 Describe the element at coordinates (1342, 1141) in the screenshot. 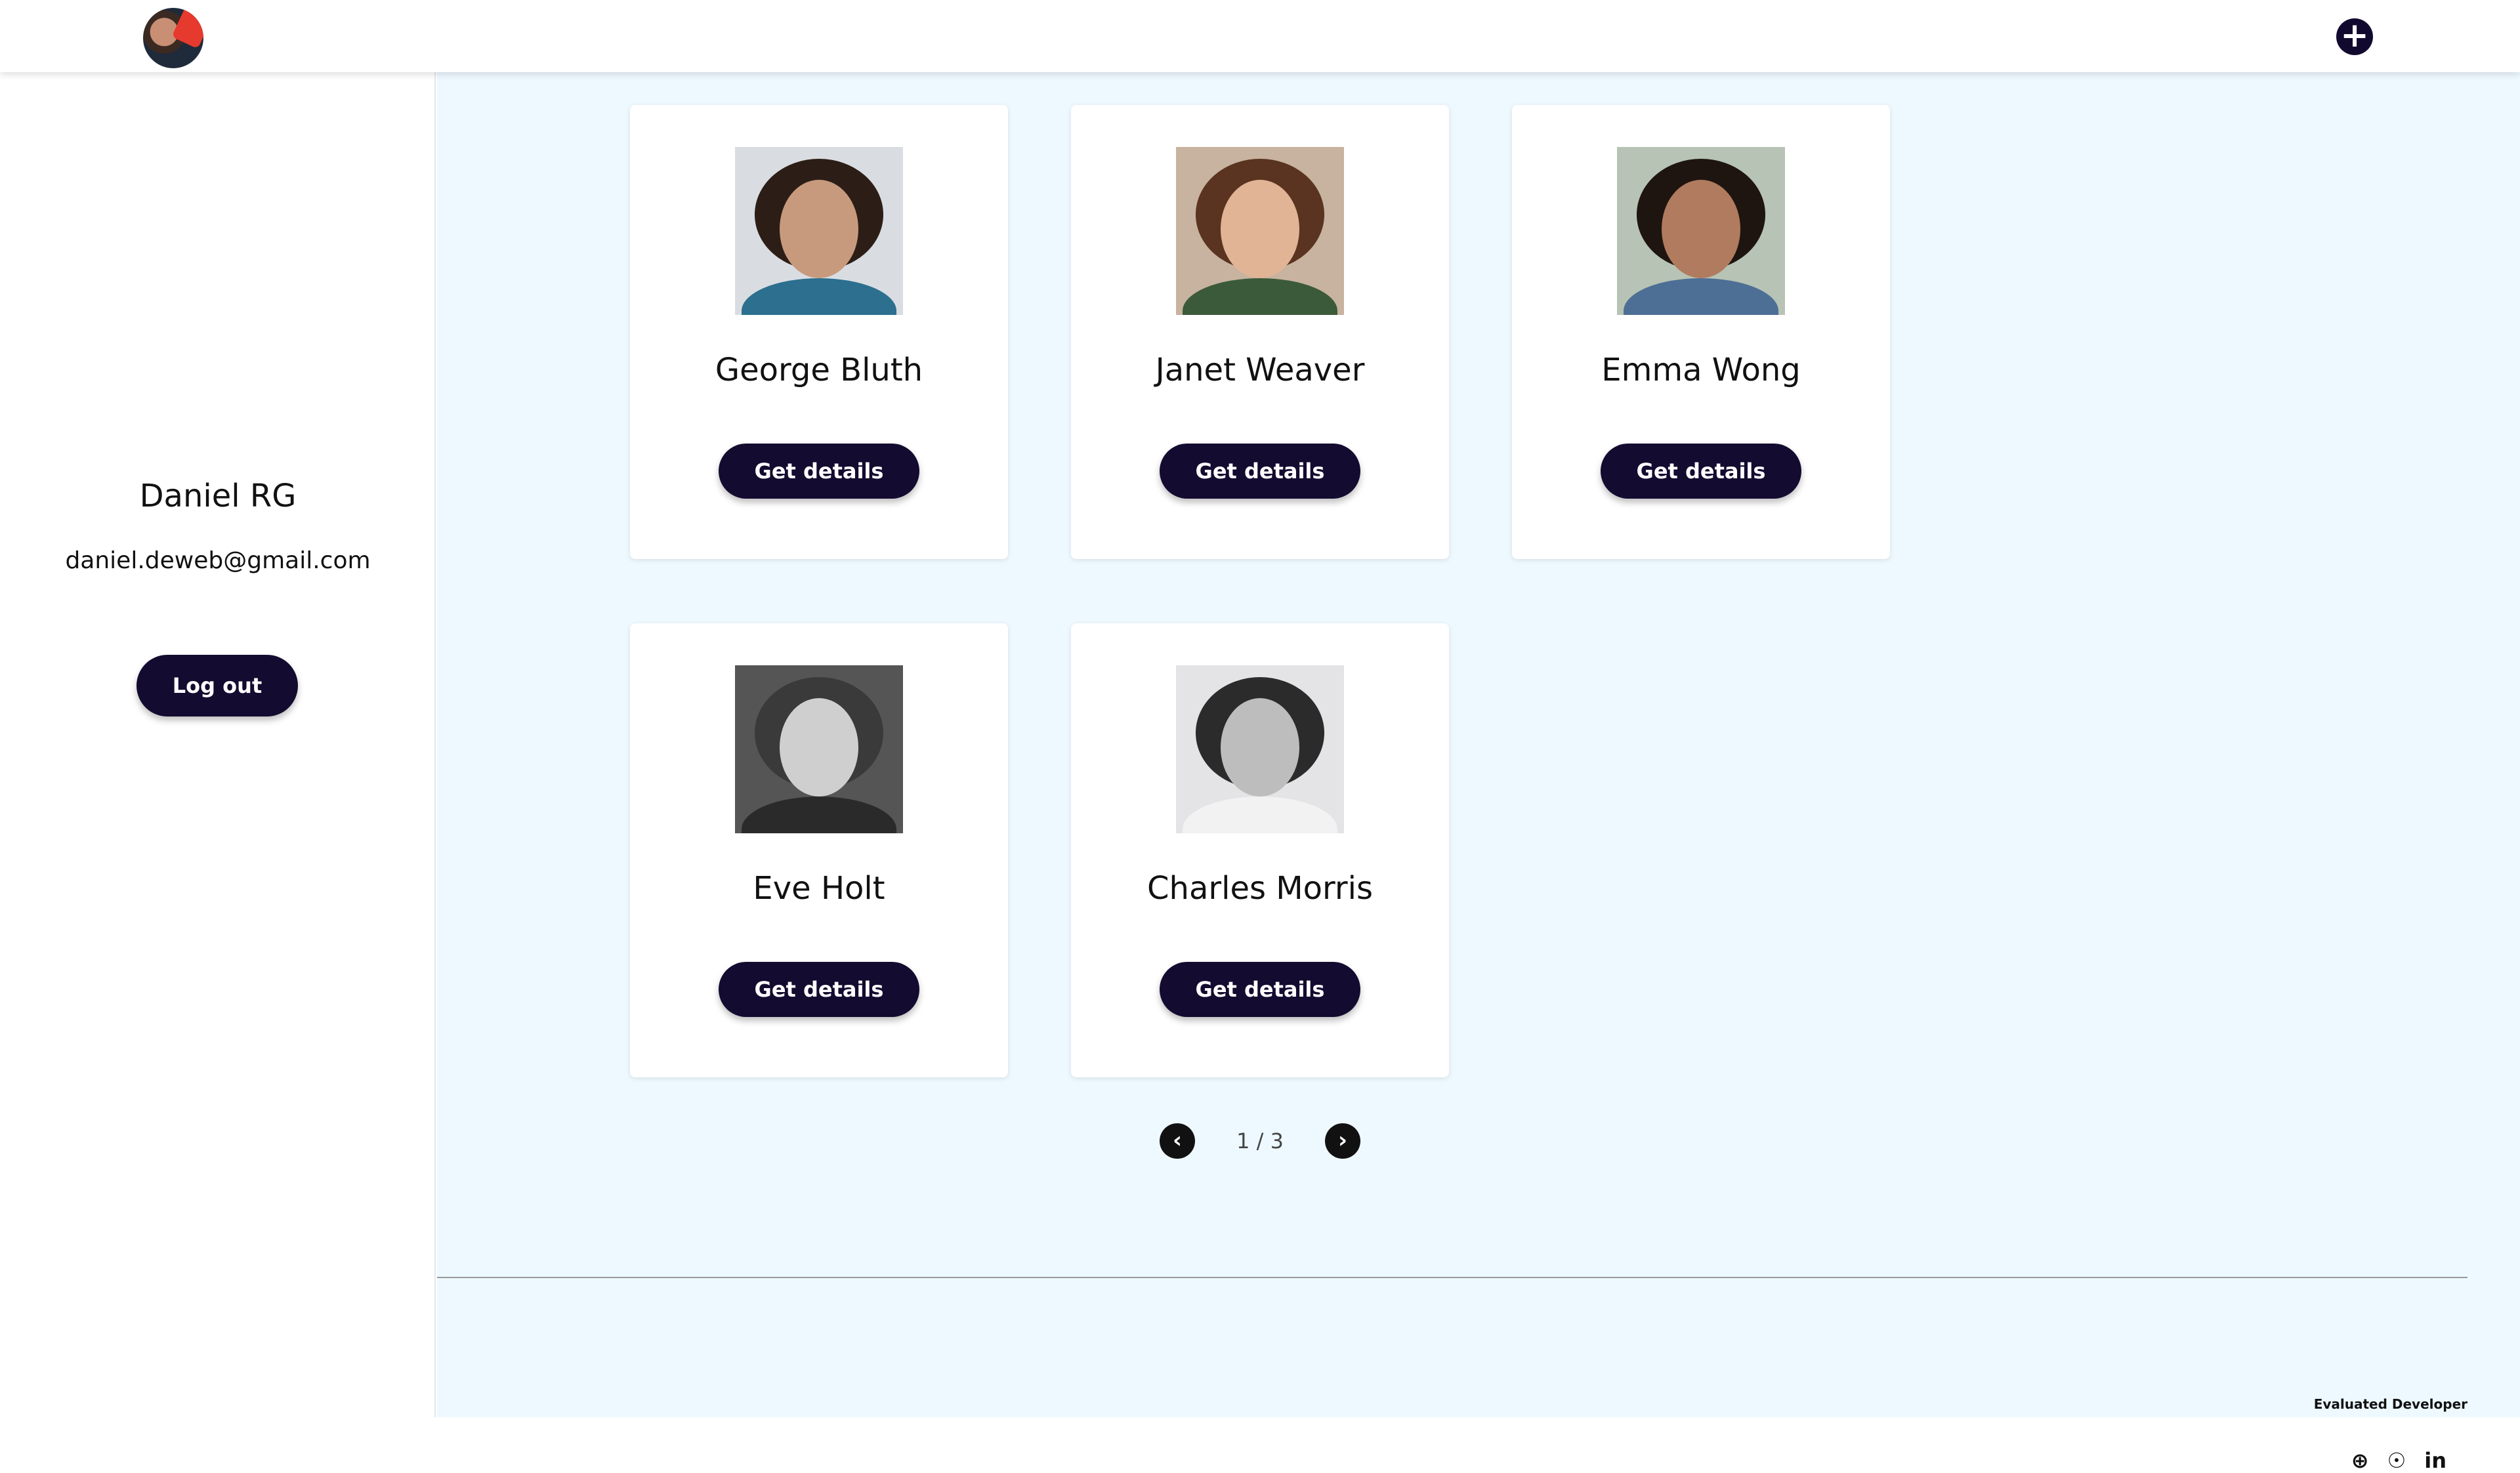

I see `next-page-button: ›` at that location.